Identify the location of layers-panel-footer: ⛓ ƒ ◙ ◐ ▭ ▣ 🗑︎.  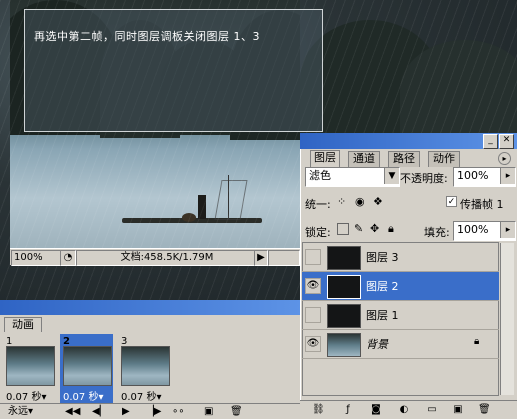
(408, 409).